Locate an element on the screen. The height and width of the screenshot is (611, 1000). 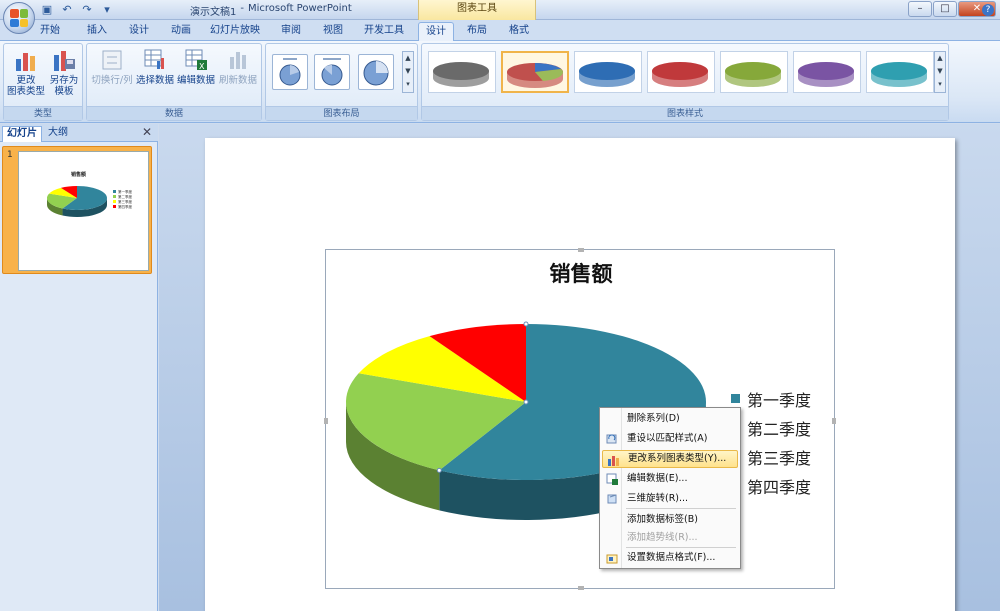
office-button is located at coordinates (19, 18).